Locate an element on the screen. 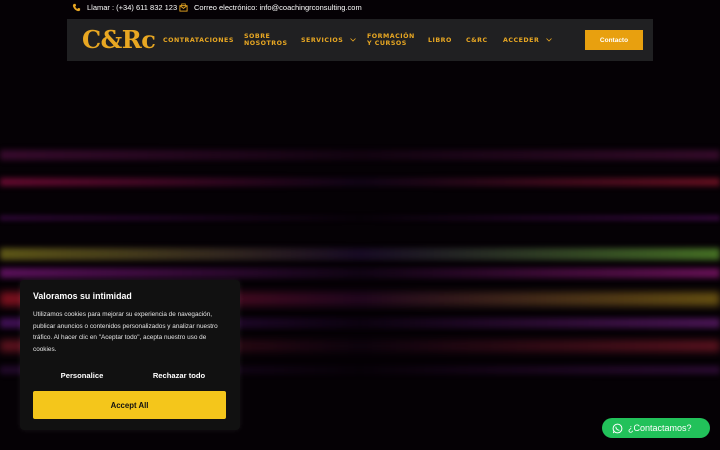 The height and width of the screenshot is (450, 720). contact-button: Contacto is located at coordinates (614, 40).